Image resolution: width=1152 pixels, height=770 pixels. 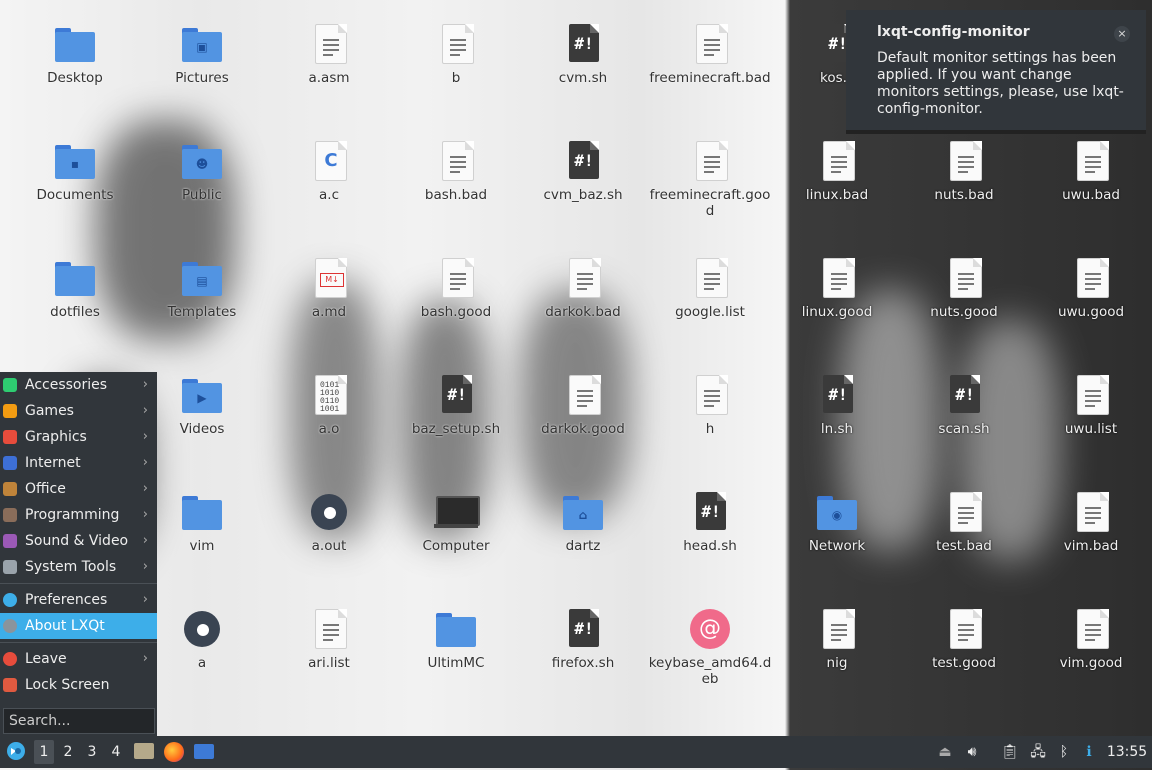 What do you see at coordinates (1010, 752) in the screenshot?
I see `clipboard-icon: 📋︎` at bounding box center [1010, 752].